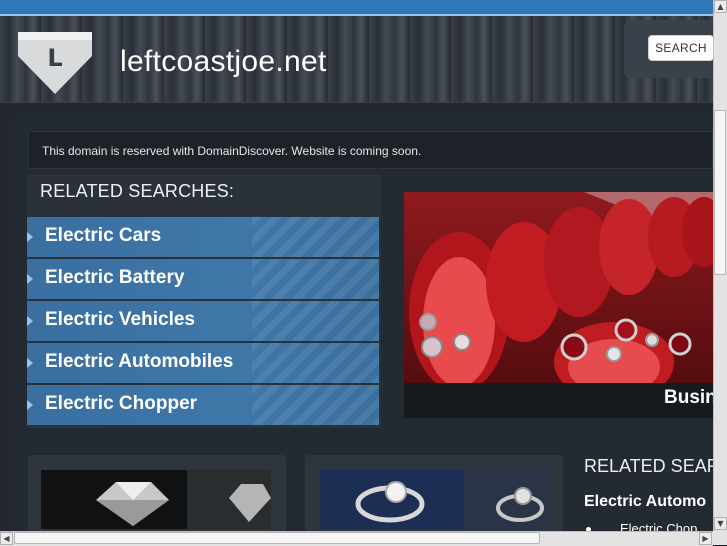  I want to click on related-searches-title: RELATED SEARCHES:, so click(137, 191).